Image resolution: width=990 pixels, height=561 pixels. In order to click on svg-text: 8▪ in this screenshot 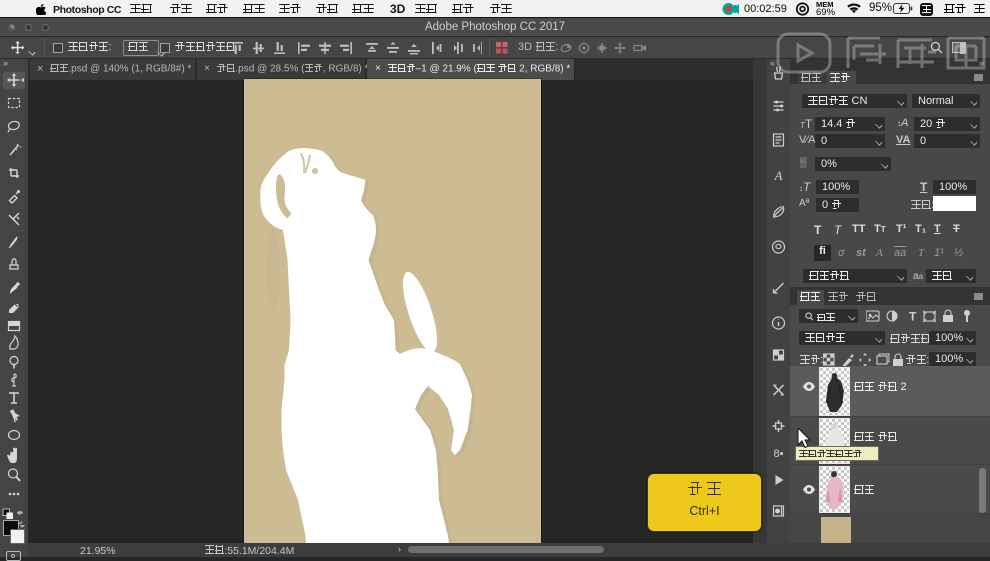, I will do `click(778, 454)`.